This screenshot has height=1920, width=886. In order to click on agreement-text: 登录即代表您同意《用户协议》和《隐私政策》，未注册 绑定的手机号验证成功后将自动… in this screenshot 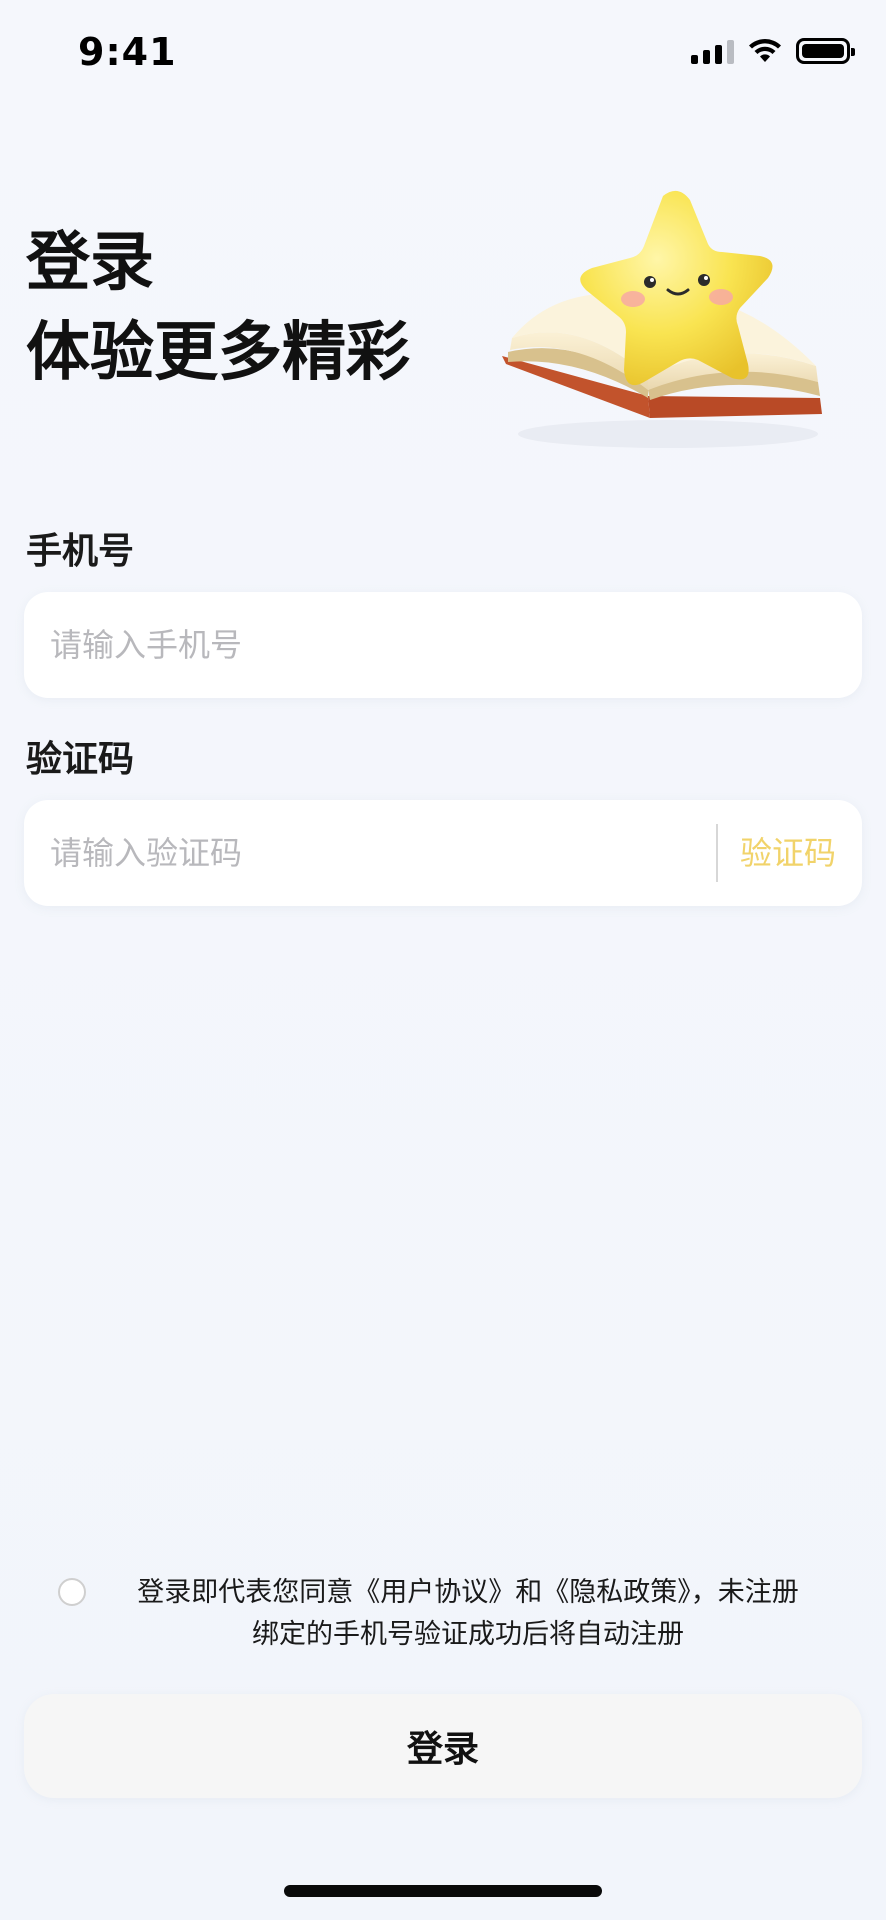, I will do `click(448, 1614)`.